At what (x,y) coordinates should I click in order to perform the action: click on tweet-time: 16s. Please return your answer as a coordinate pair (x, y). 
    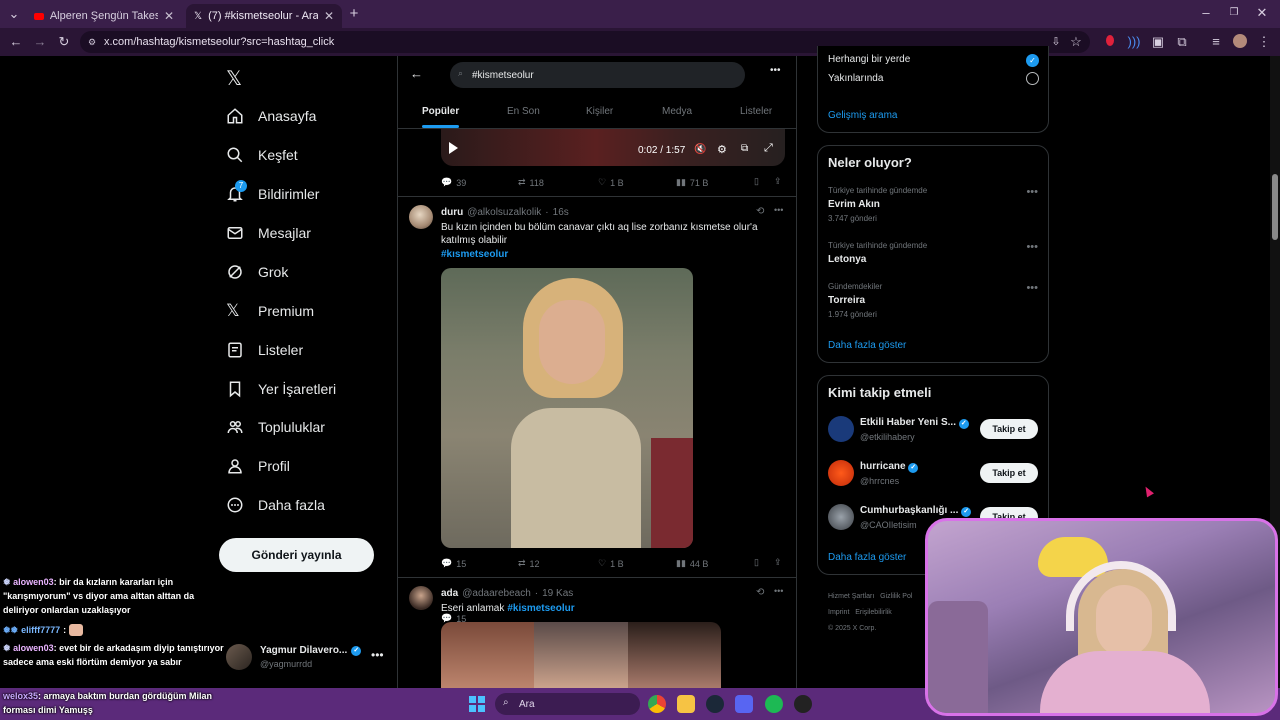
    Looking at the image, I should click on (561, 212).